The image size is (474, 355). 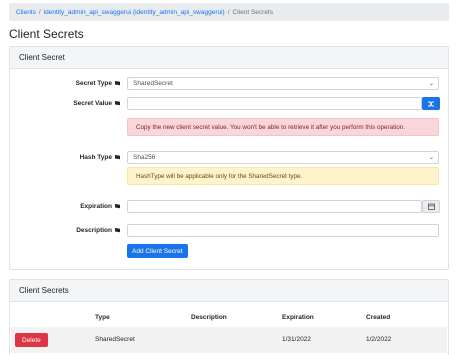 I want to click on card-header: Client Secret, so click(x=229, y=58).